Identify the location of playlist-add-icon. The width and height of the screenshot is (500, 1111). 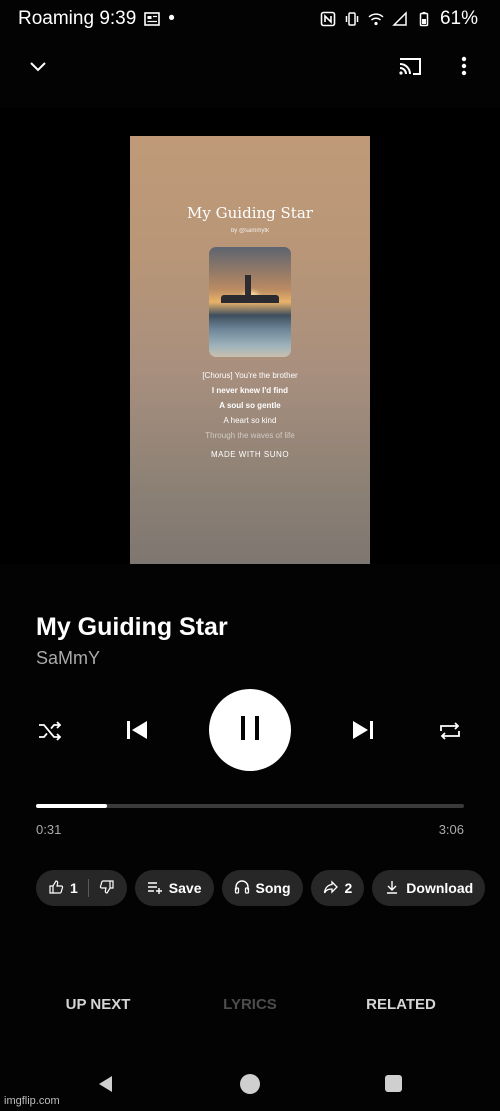
(155, 888).